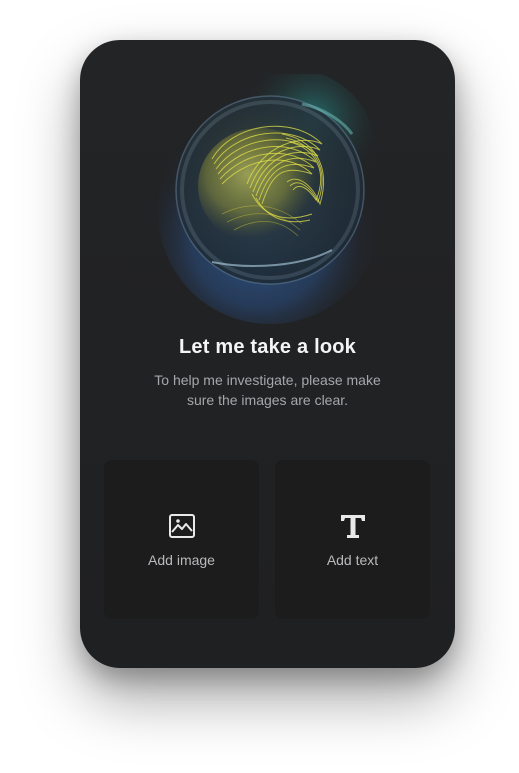 This screenshot has width=519, height=773. I want to click on add-text-label: Add text, so click(352, 560).